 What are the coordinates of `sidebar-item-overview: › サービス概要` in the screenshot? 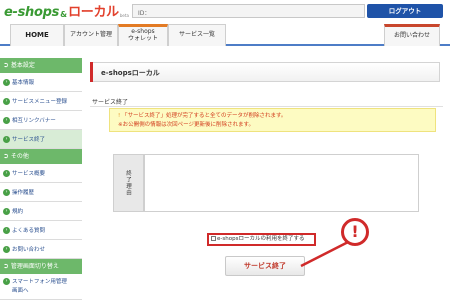 It's located at (41, 173).